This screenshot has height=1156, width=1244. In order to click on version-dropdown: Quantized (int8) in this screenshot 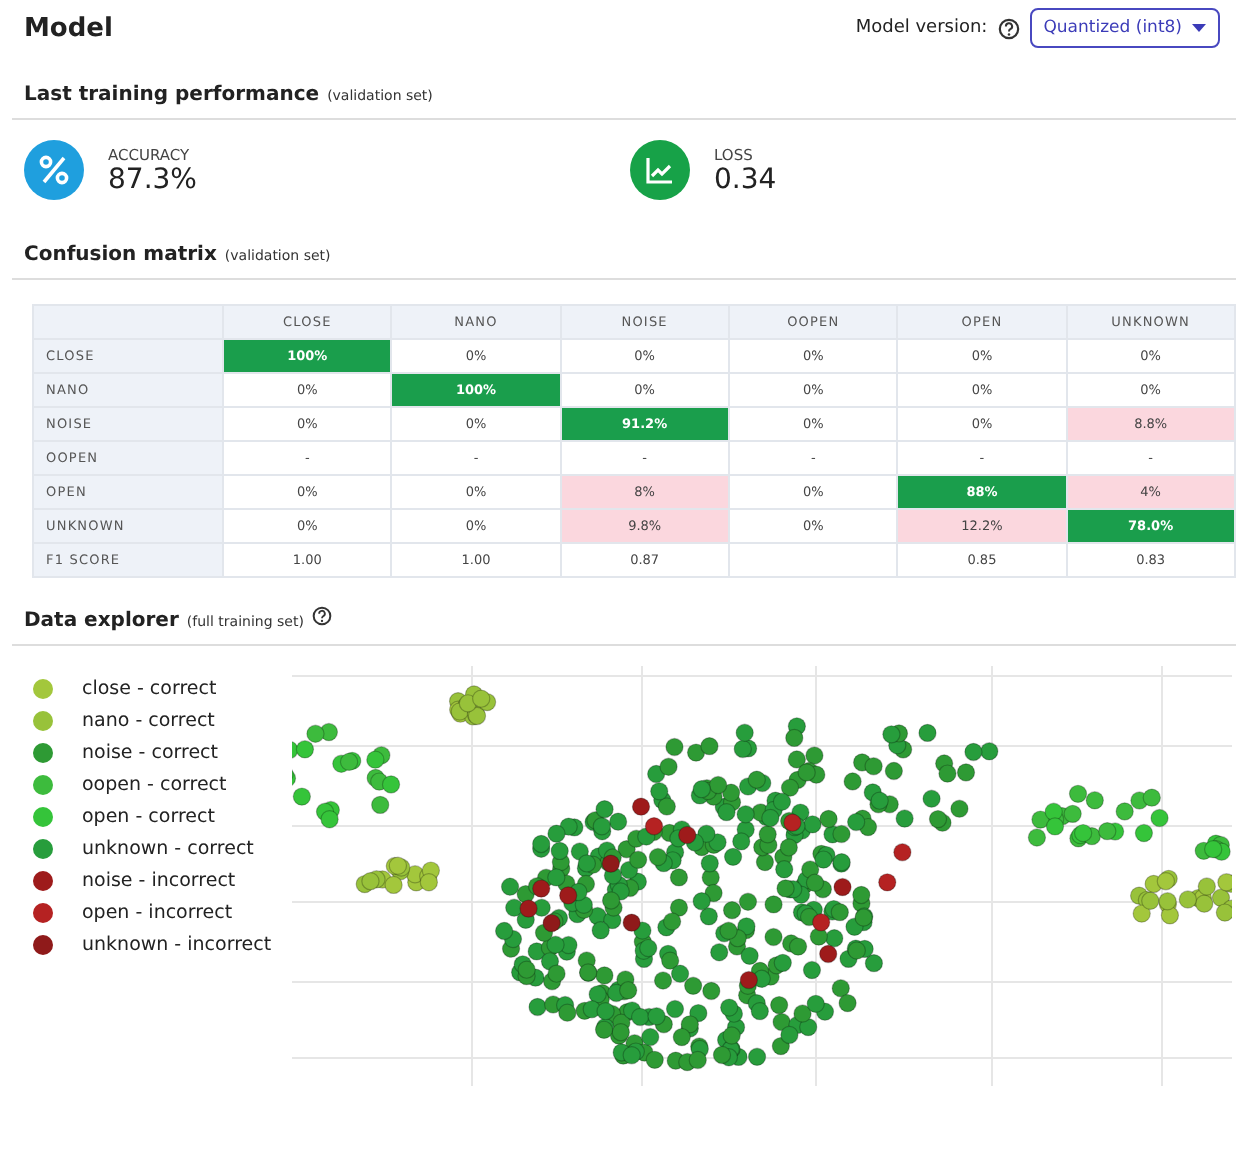, I will do `click(1124, 28)`.